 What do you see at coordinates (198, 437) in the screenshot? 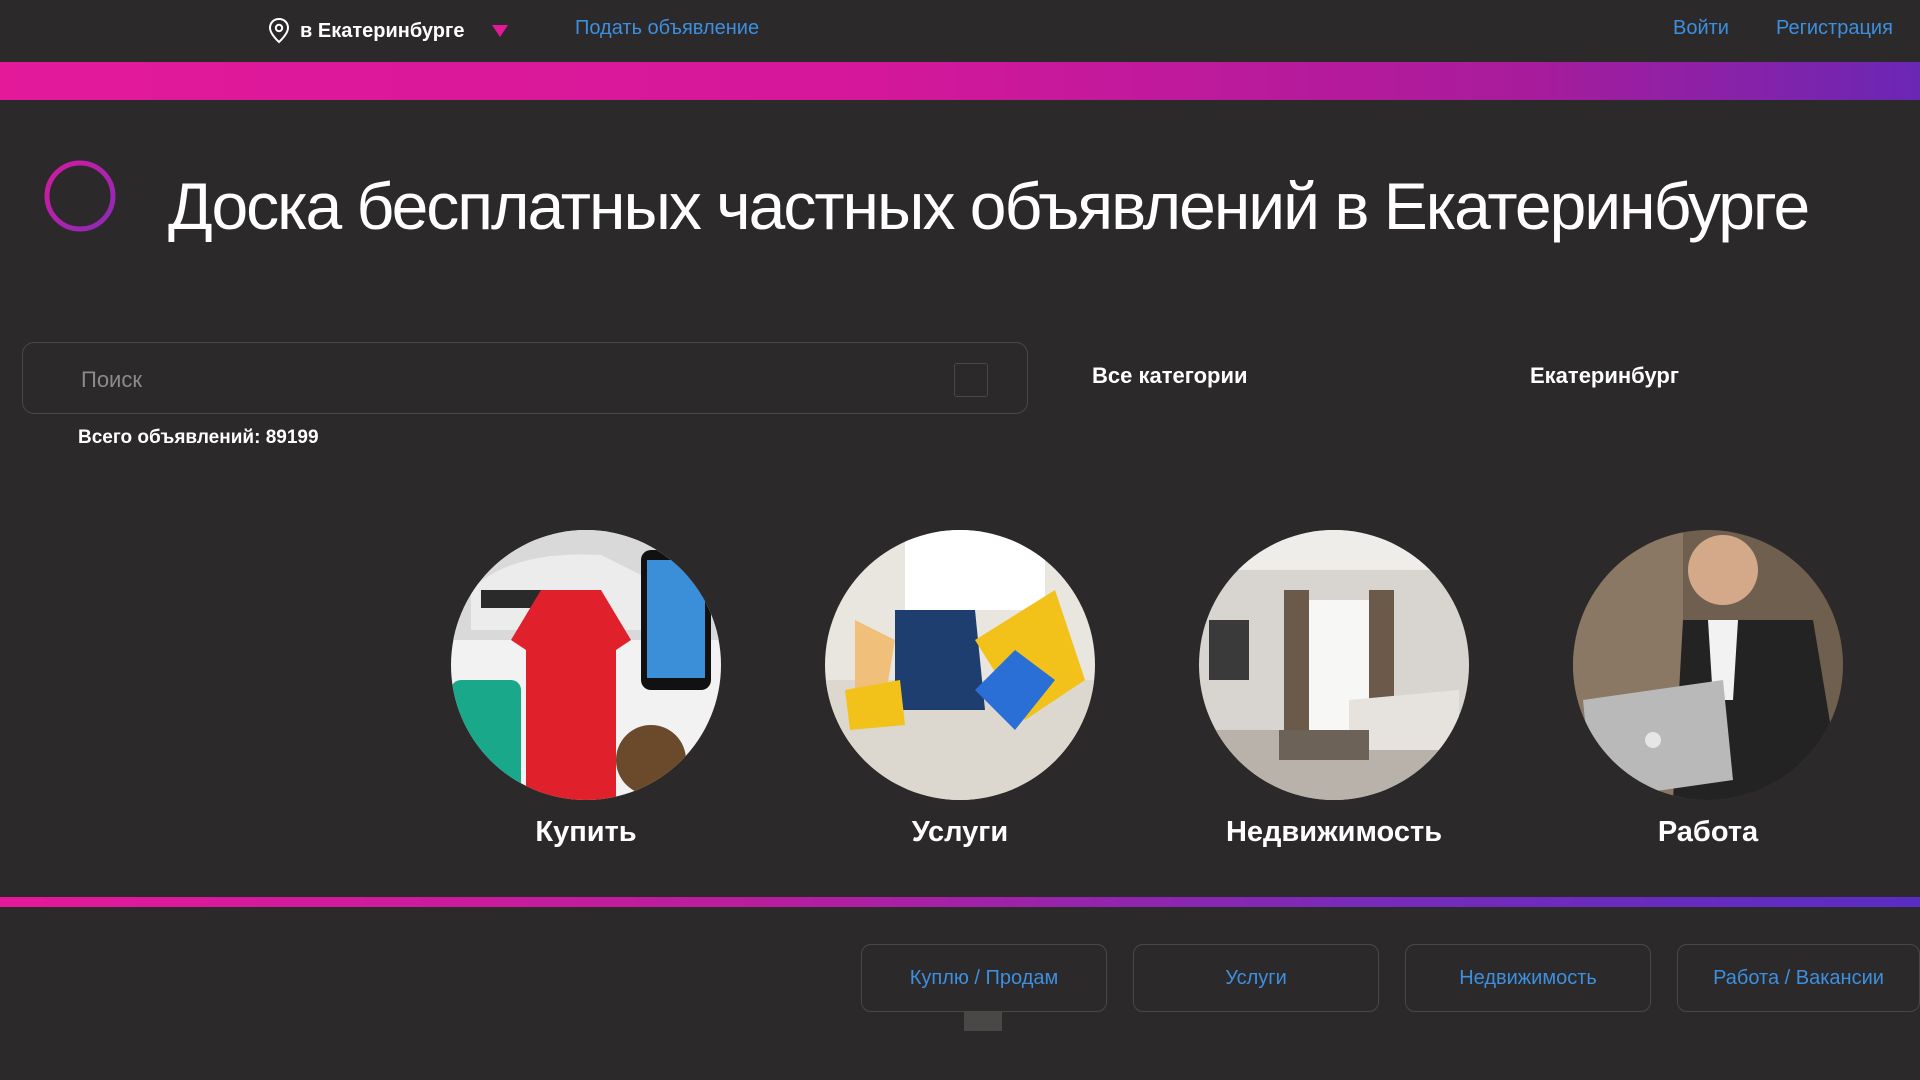
I see `total-ads-count: Всего объявлений: 89199` at bounding box center [198, 437].